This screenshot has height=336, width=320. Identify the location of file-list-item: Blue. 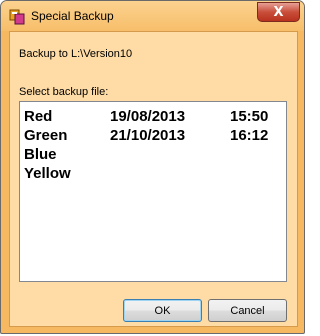
(153, 156).